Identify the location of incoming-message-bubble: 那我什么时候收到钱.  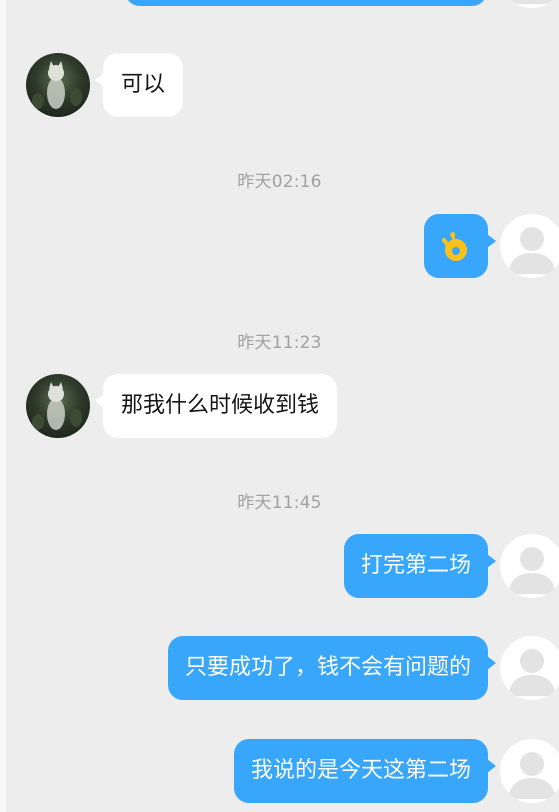
(216, 406).